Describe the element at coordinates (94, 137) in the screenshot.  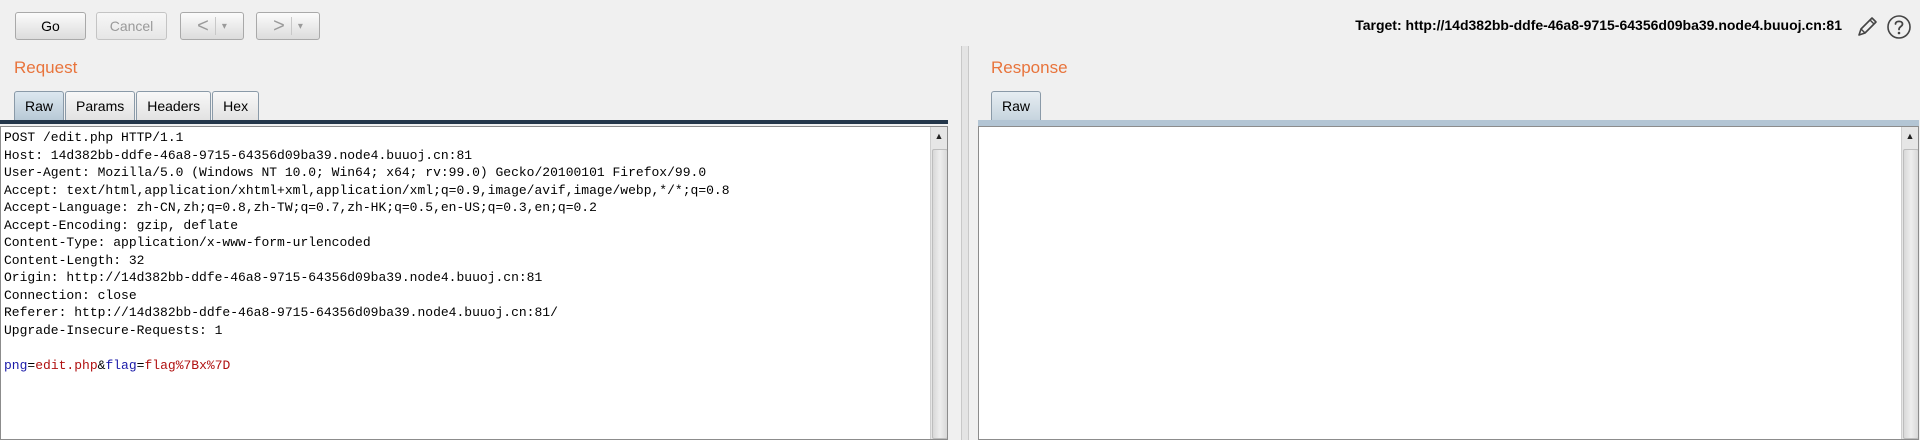
I see `request-line: POST /edit.php HTTP/1.1` at that location.